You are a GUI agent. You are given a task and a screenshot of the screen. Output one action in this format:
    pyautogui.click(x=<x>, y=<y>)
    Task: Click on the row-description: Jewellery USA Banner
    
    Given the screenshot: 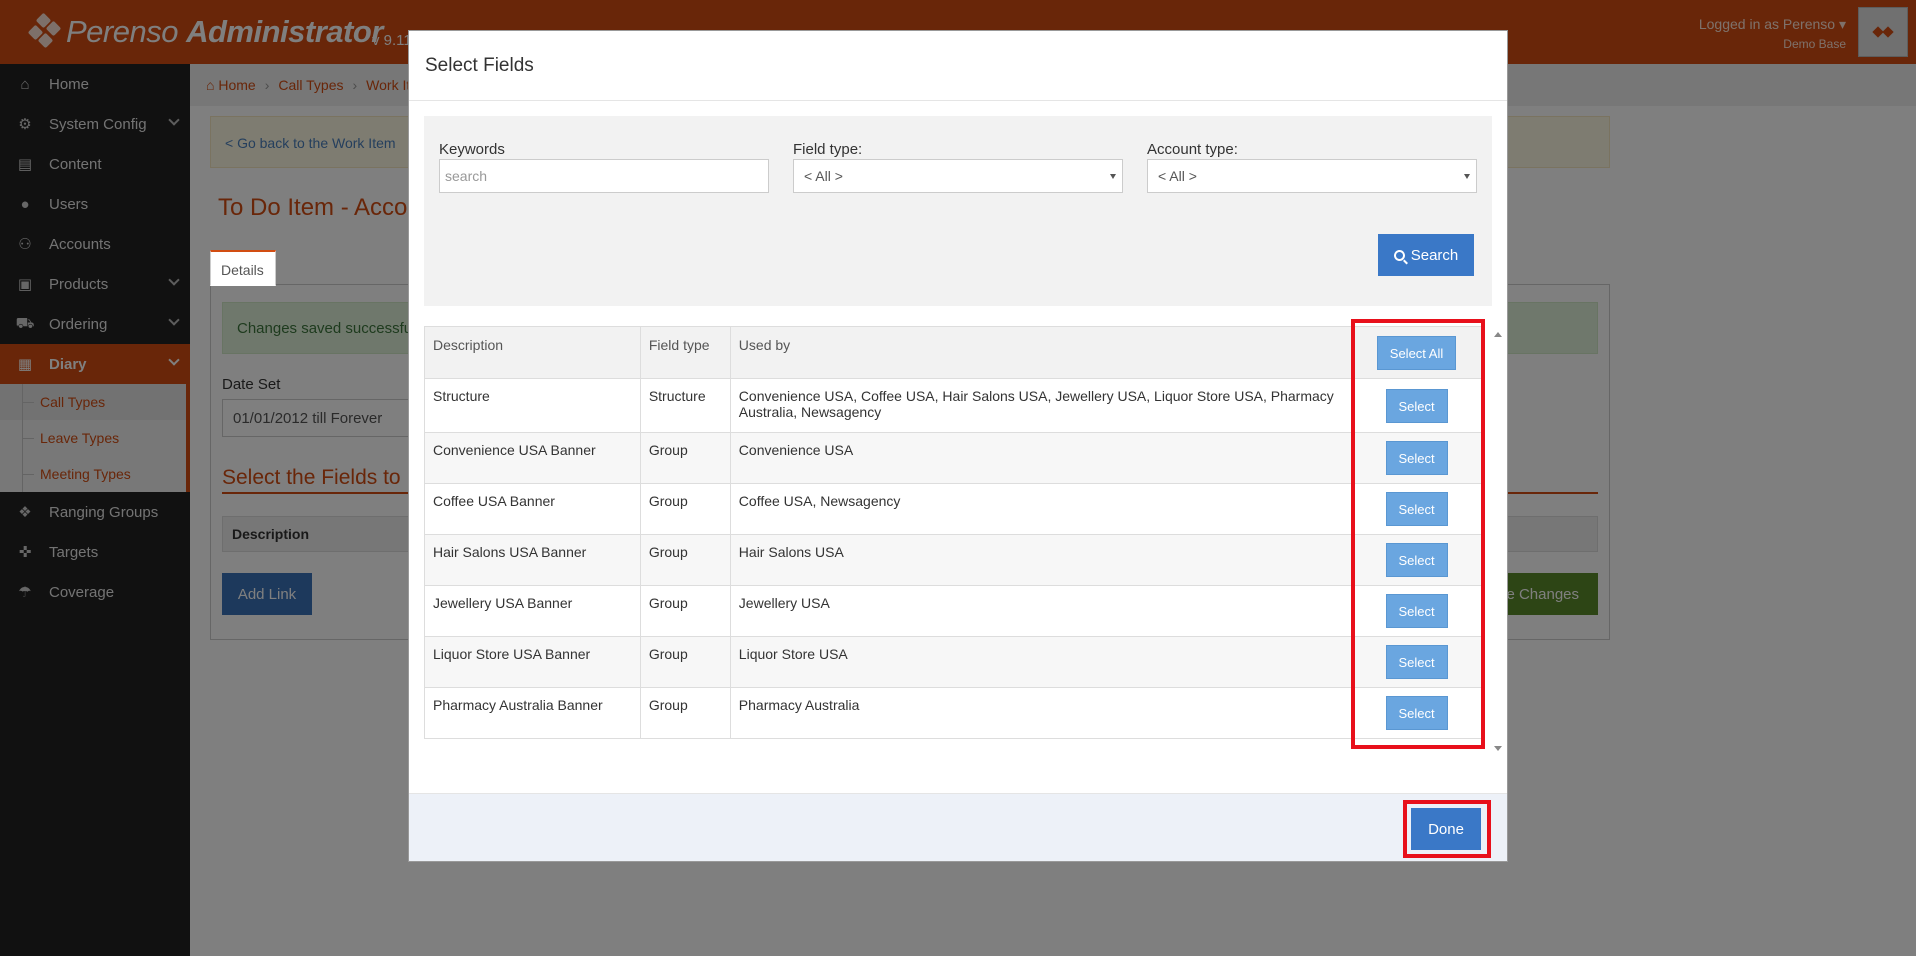 What is the action you would take?
    pyautogui.click(x=532, y=611)
    